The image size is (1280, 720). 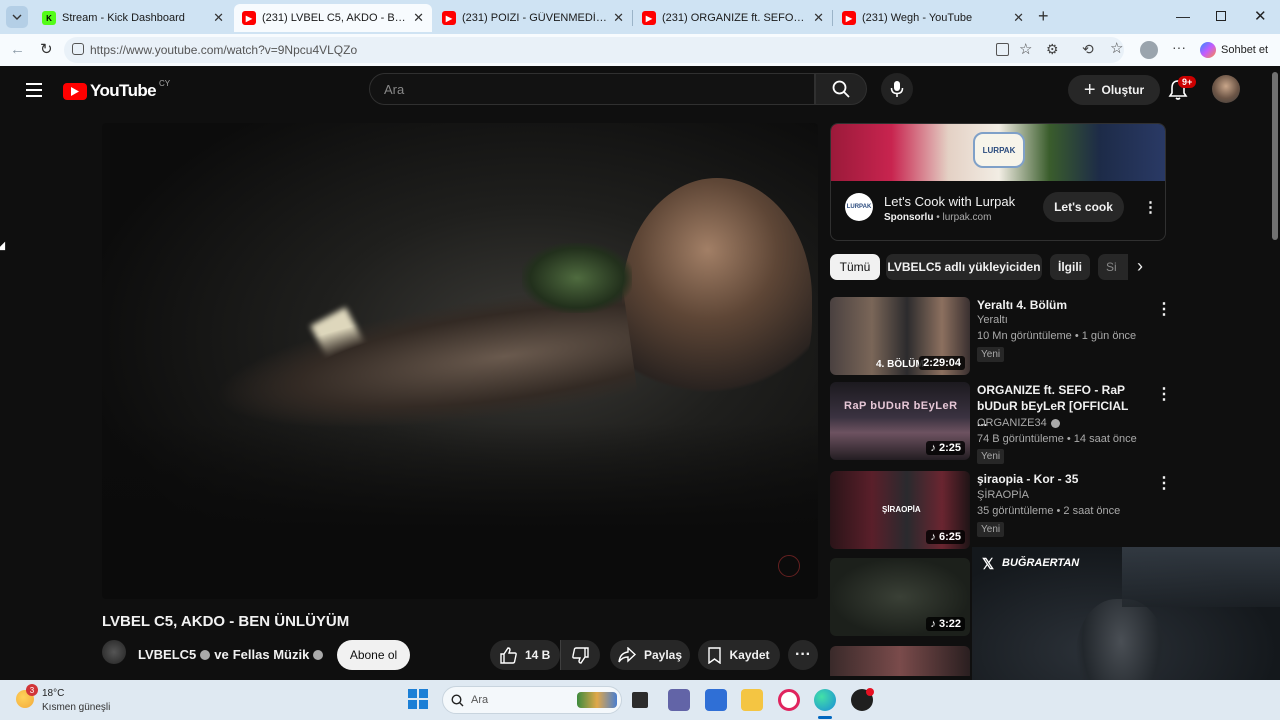 I want to click on video-thumbnail, so click(x=900, y=661).